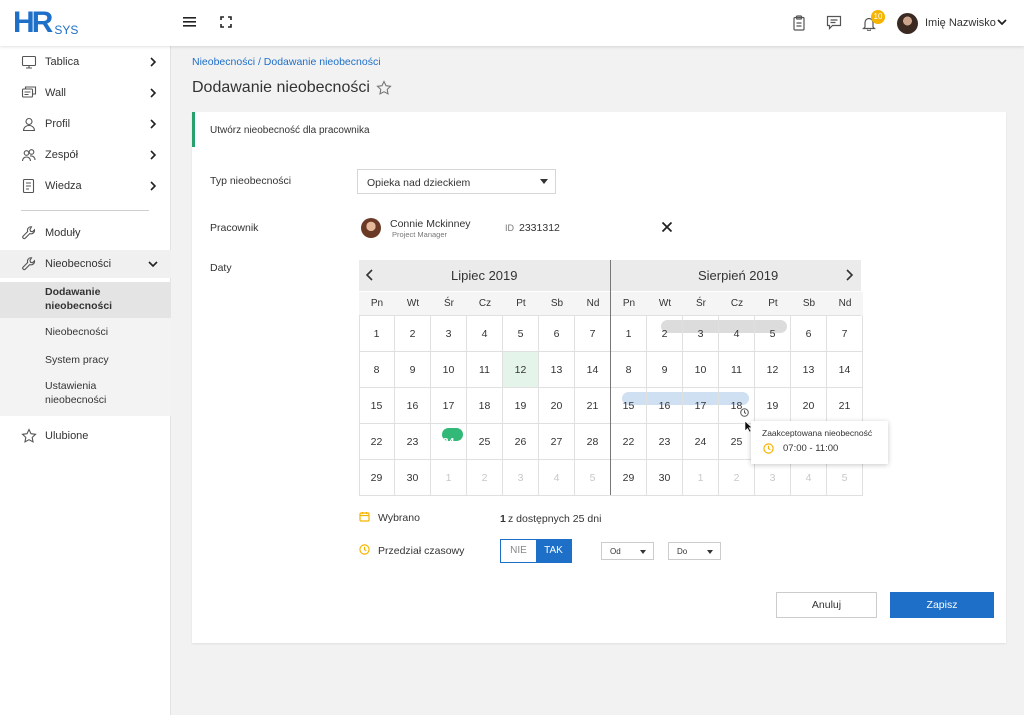 This screenshot has height=715, width=1024. I want to click on sidebar-item-nieobecnosci: Nieobecności, so click(85, 264).